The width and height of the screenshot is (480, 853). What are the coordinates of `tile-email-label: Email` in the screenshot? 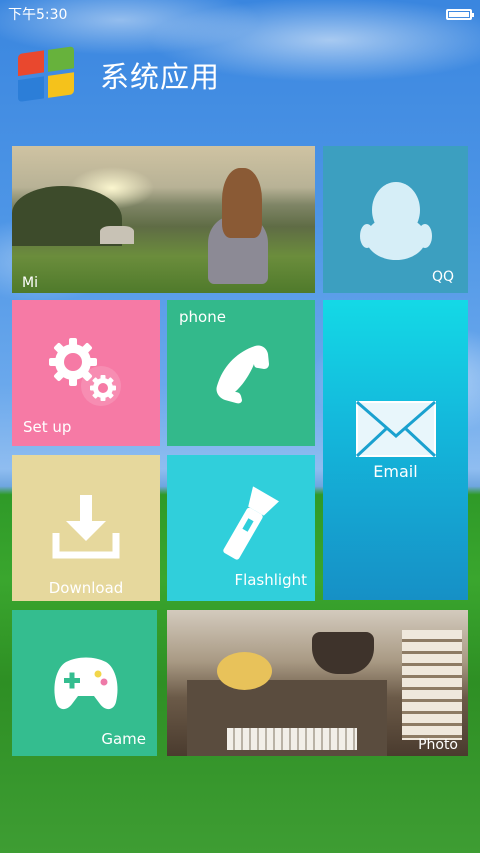 It's located at (395, 471).